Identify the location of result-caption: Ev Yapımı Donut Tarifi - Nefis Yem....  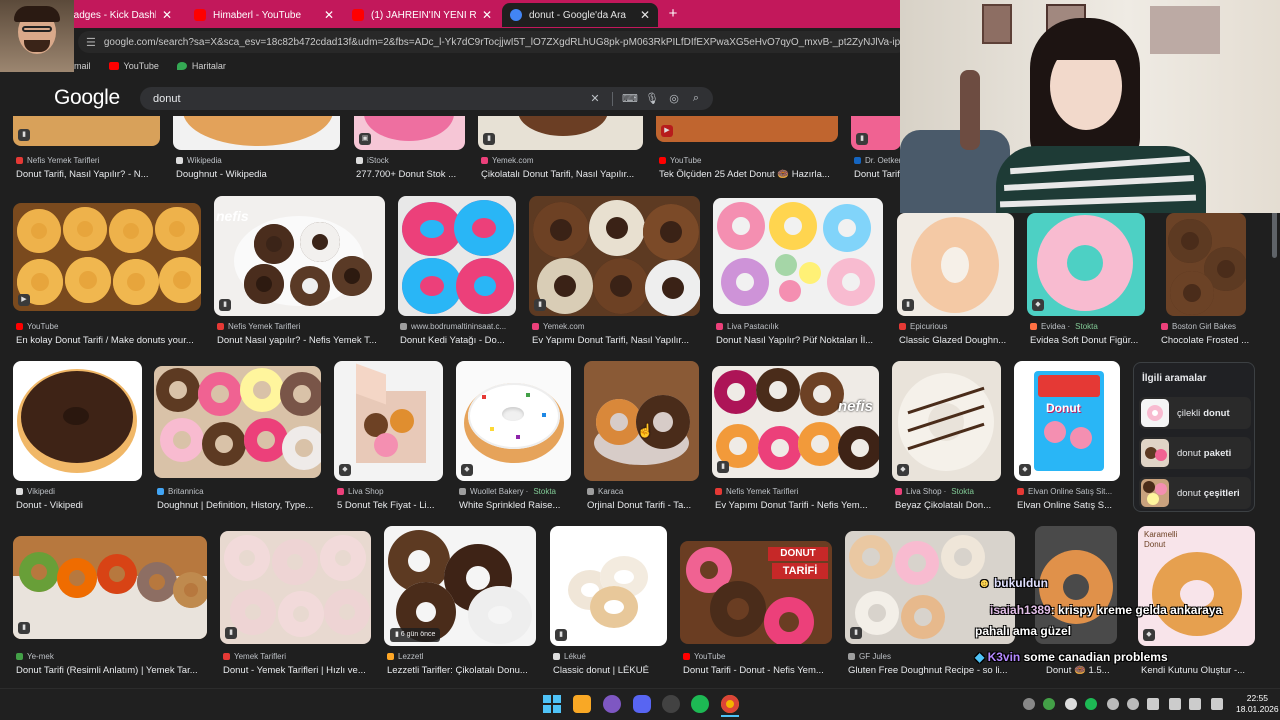
(797, 505).